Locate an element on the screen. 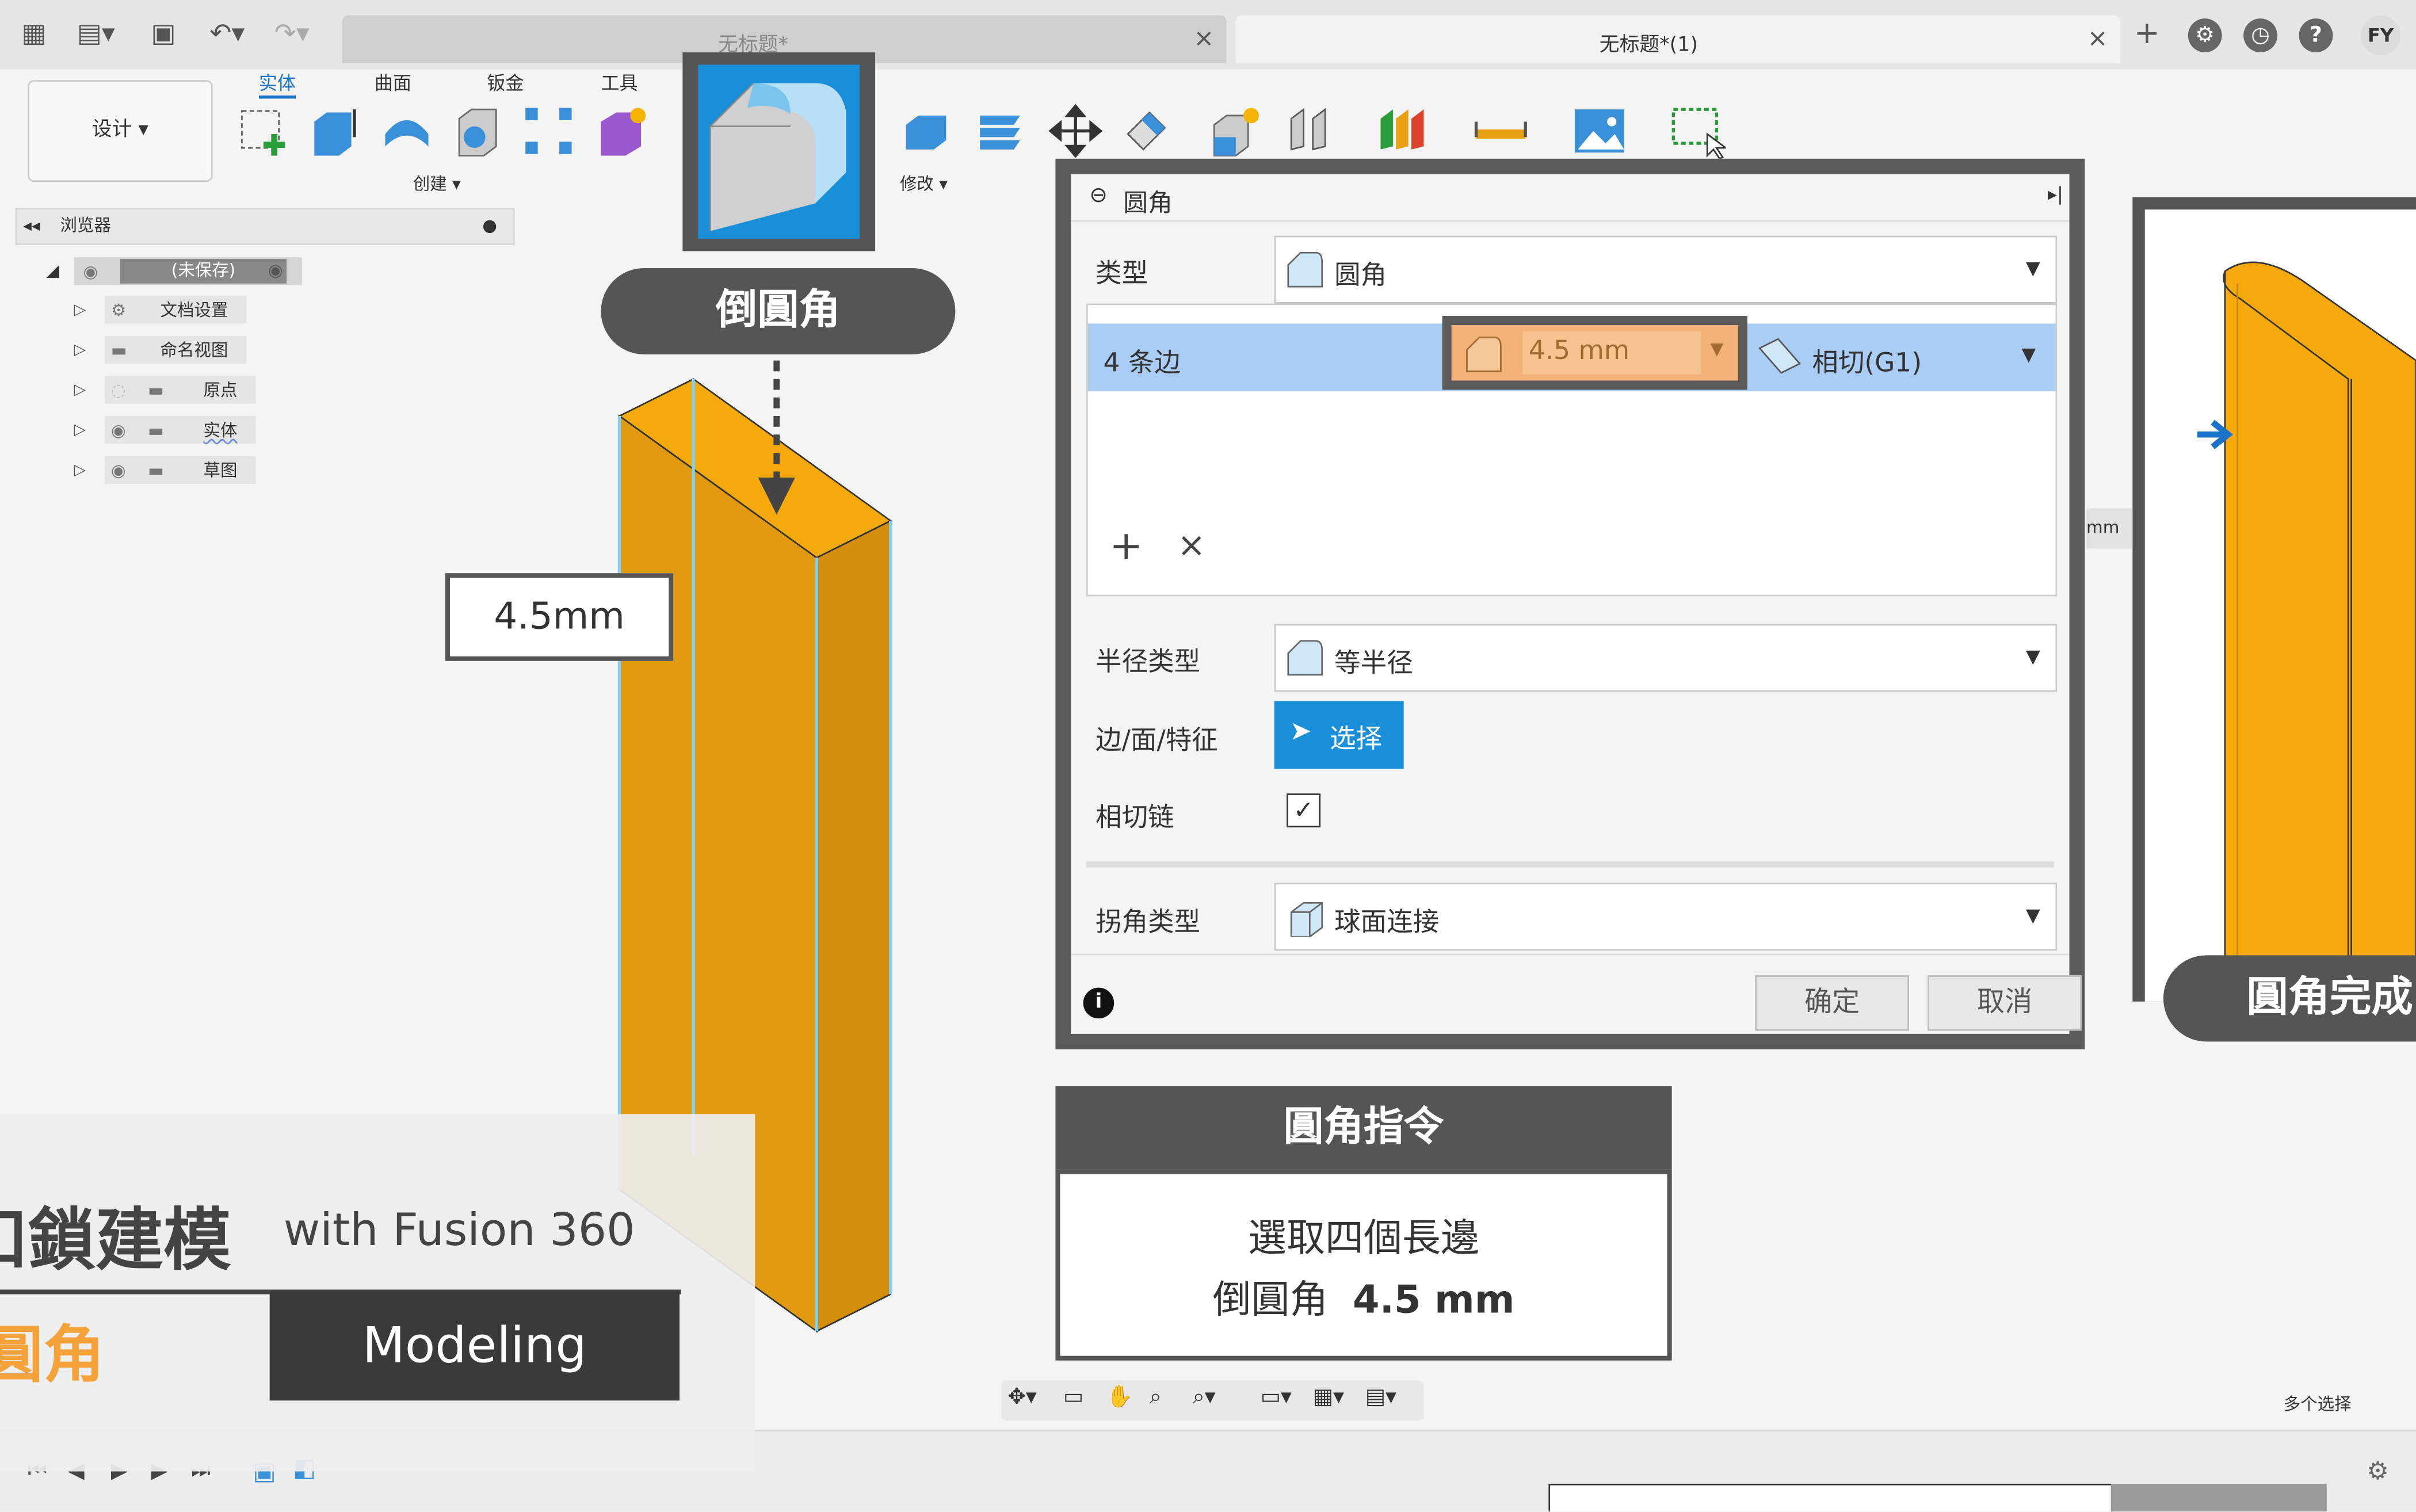 This screenshot has height=1512, width=2416. series-subtitle: with Fusion 360 is located at coordinates (459, 1229).